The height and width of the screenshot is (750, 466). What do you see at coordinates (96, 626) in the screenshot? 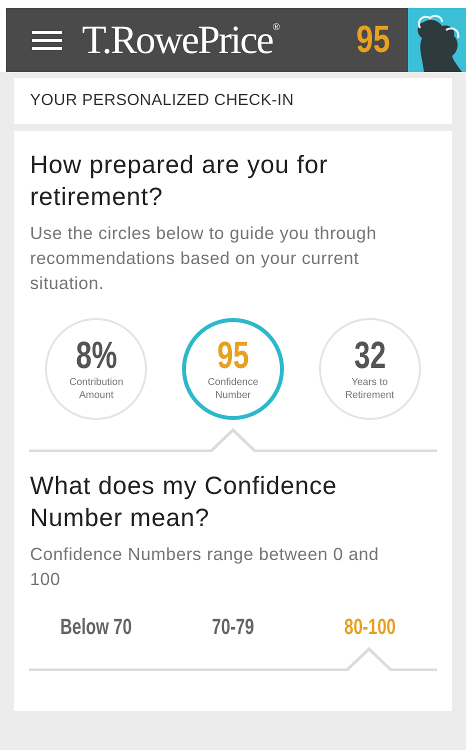
I see `range-tab: Below 70` at bounding box center [96, 626].